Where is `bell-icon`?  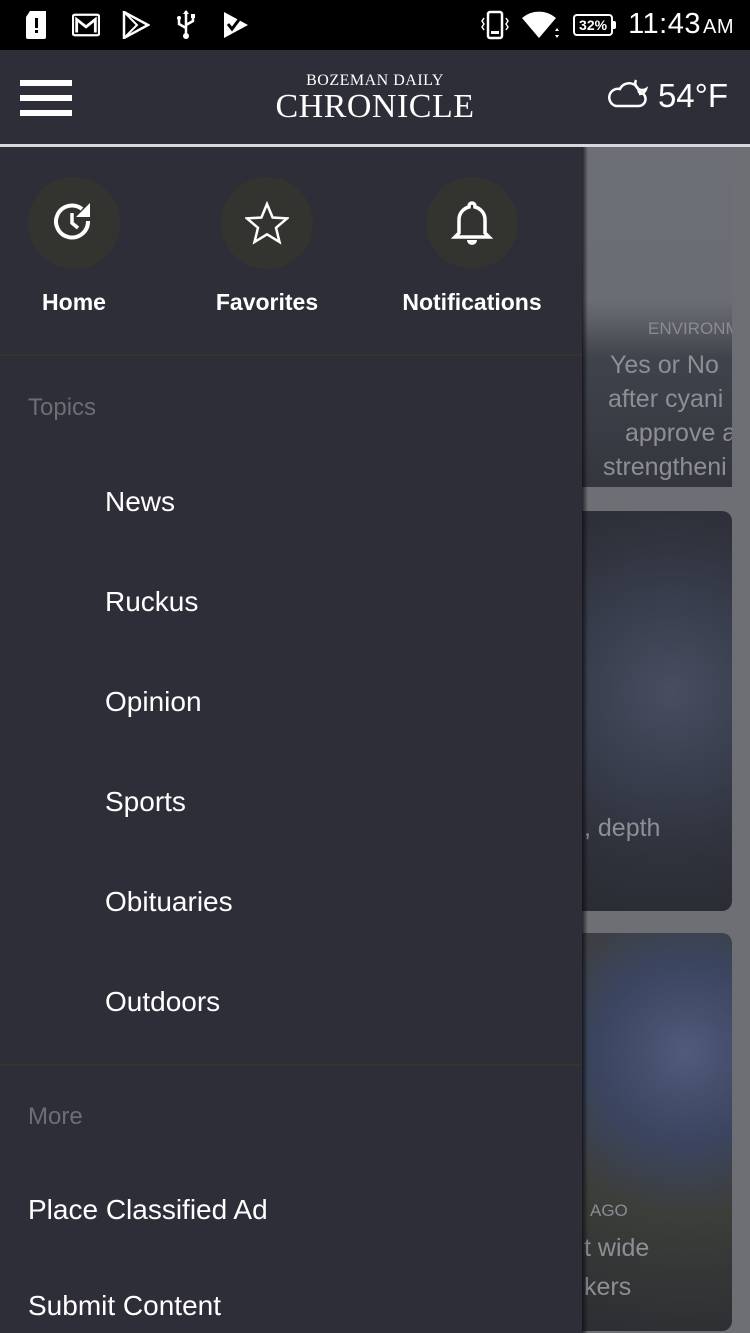
bell-icon is located at coordinates (472, 223).